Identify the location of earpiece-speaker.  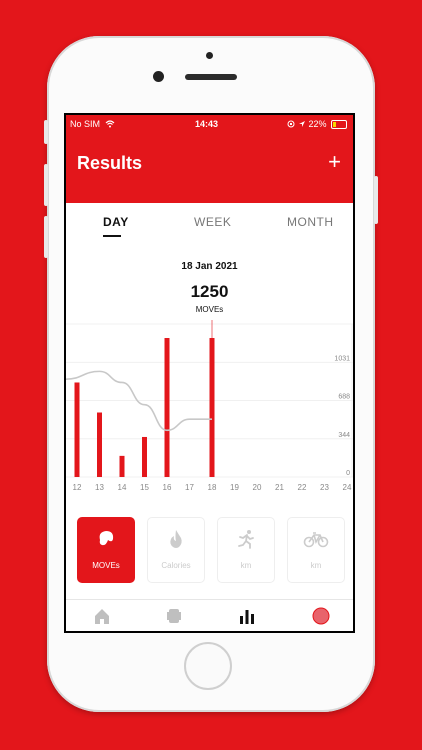
(211, 77).